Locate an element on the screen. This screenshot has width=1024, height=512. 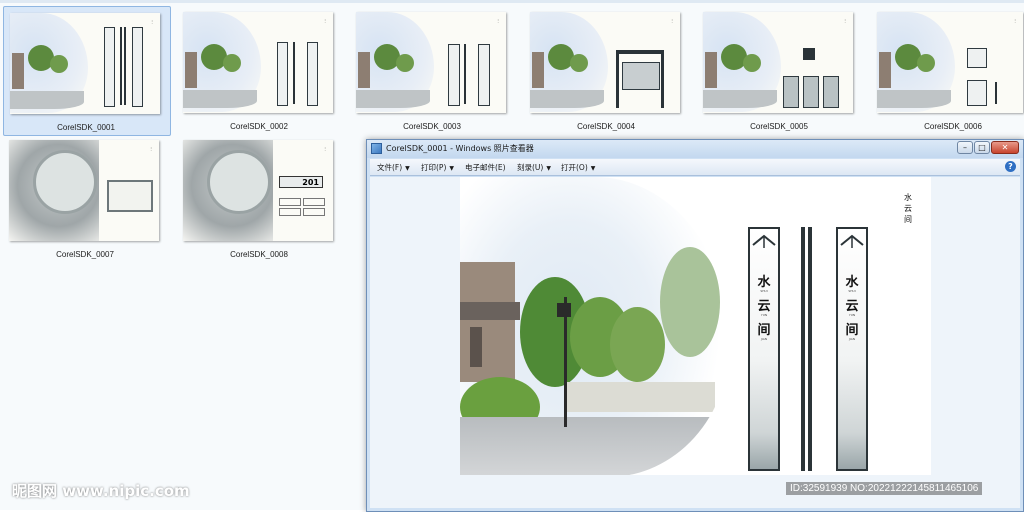
thumbnail-image-1: ⋮ is located at coordinates (85, 63).